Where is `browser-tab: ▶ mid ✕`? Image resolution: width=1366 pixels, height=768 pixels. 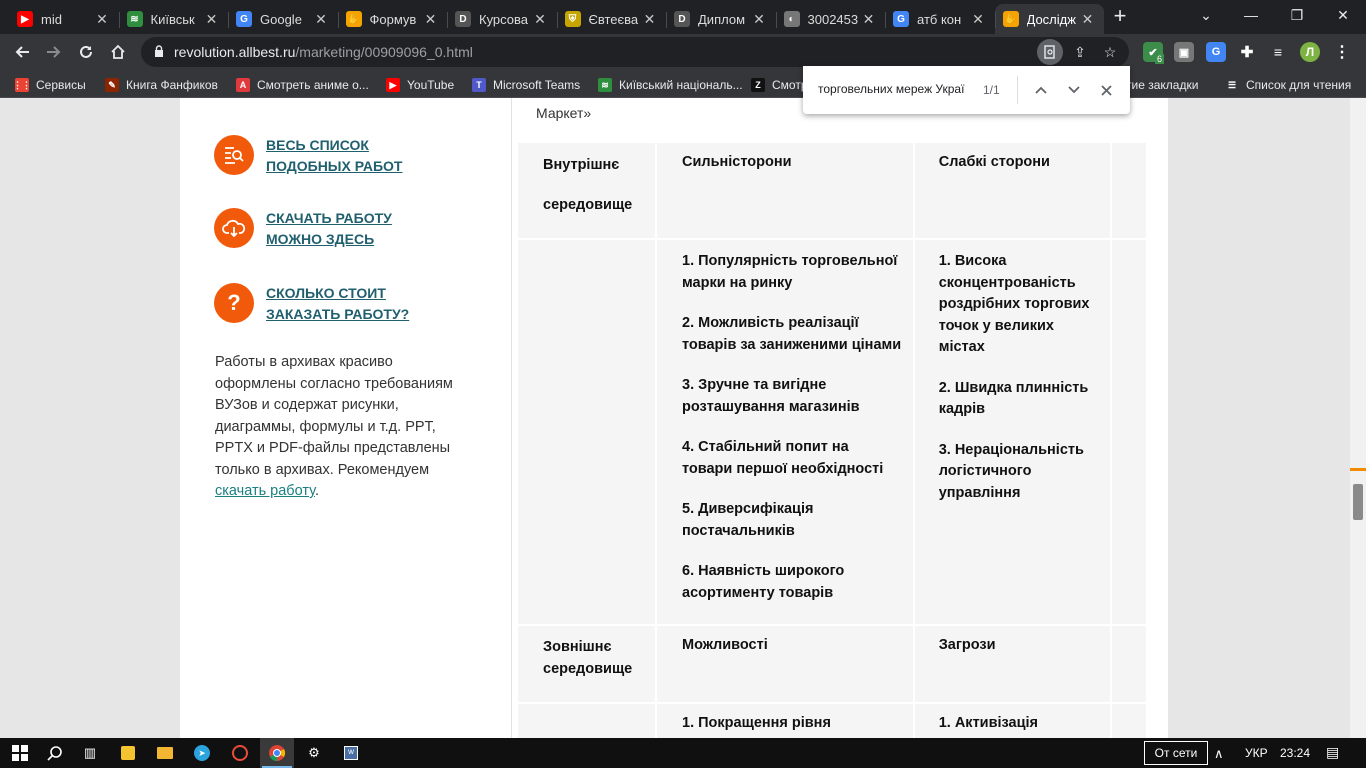
browser-tab: ▶ mid ✕ is located at coordinates (63, 19).